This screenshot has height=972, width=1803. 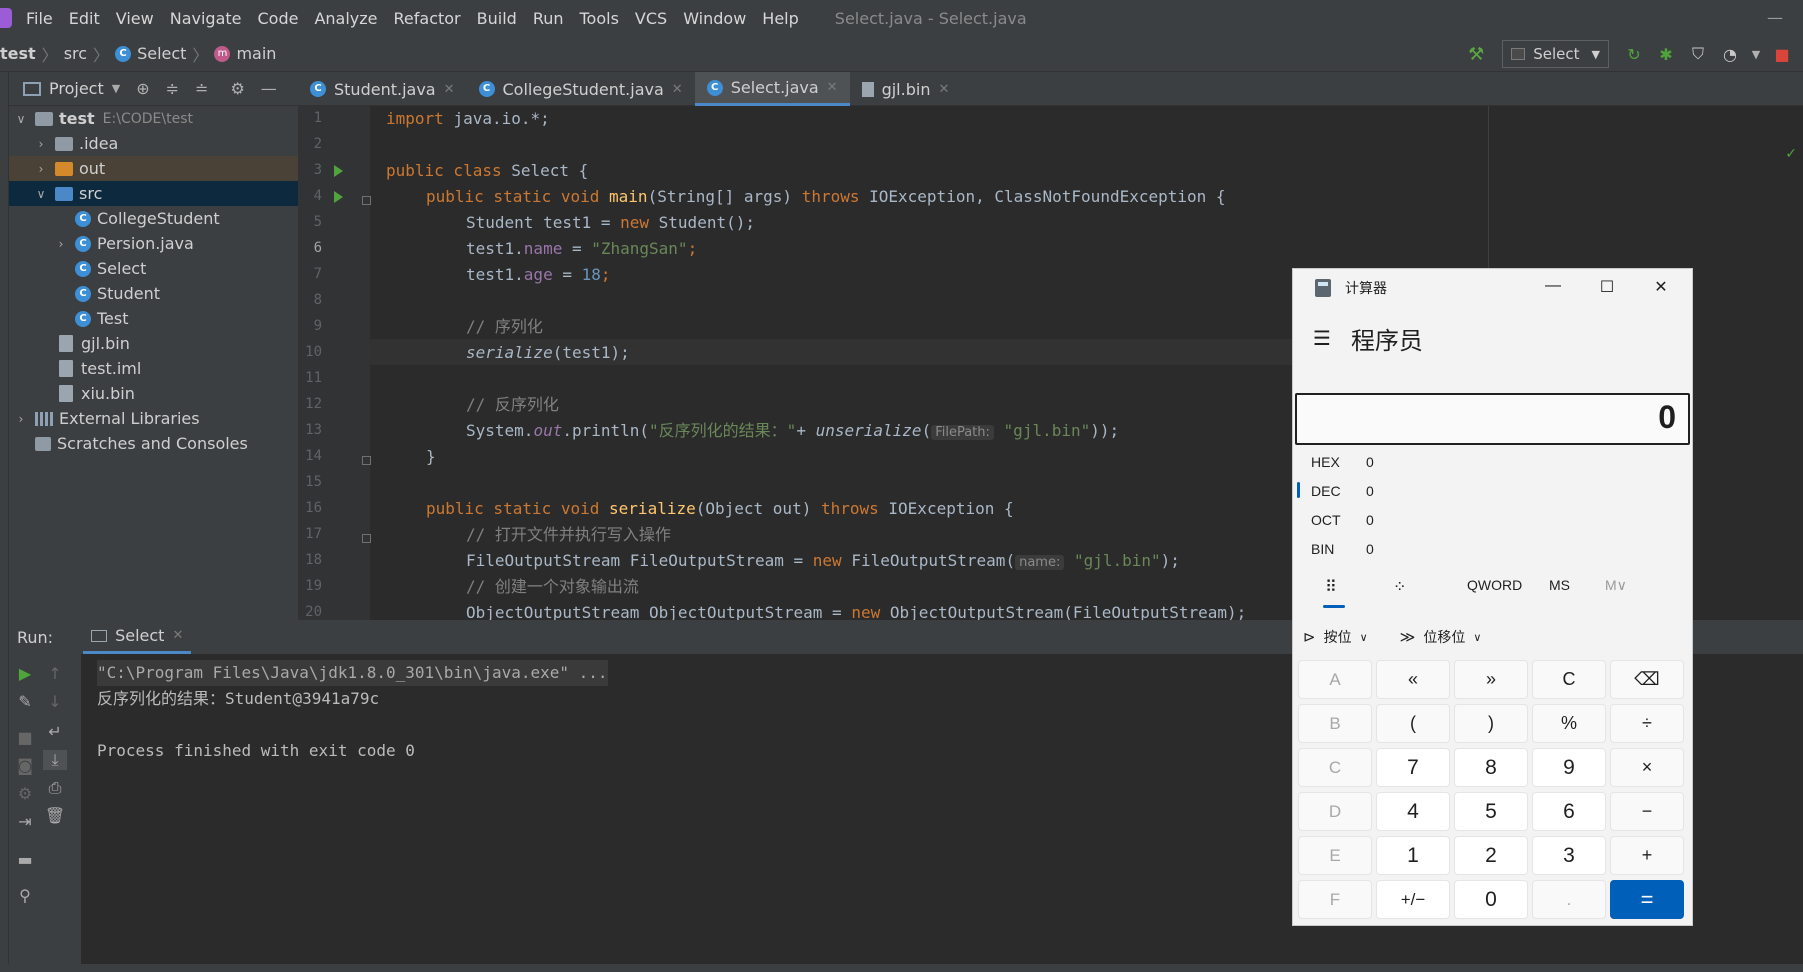 What do you see at coordinates (548, 18) in the screenshot?
I see `menu-run: Run` at bounding box center [548, 18].